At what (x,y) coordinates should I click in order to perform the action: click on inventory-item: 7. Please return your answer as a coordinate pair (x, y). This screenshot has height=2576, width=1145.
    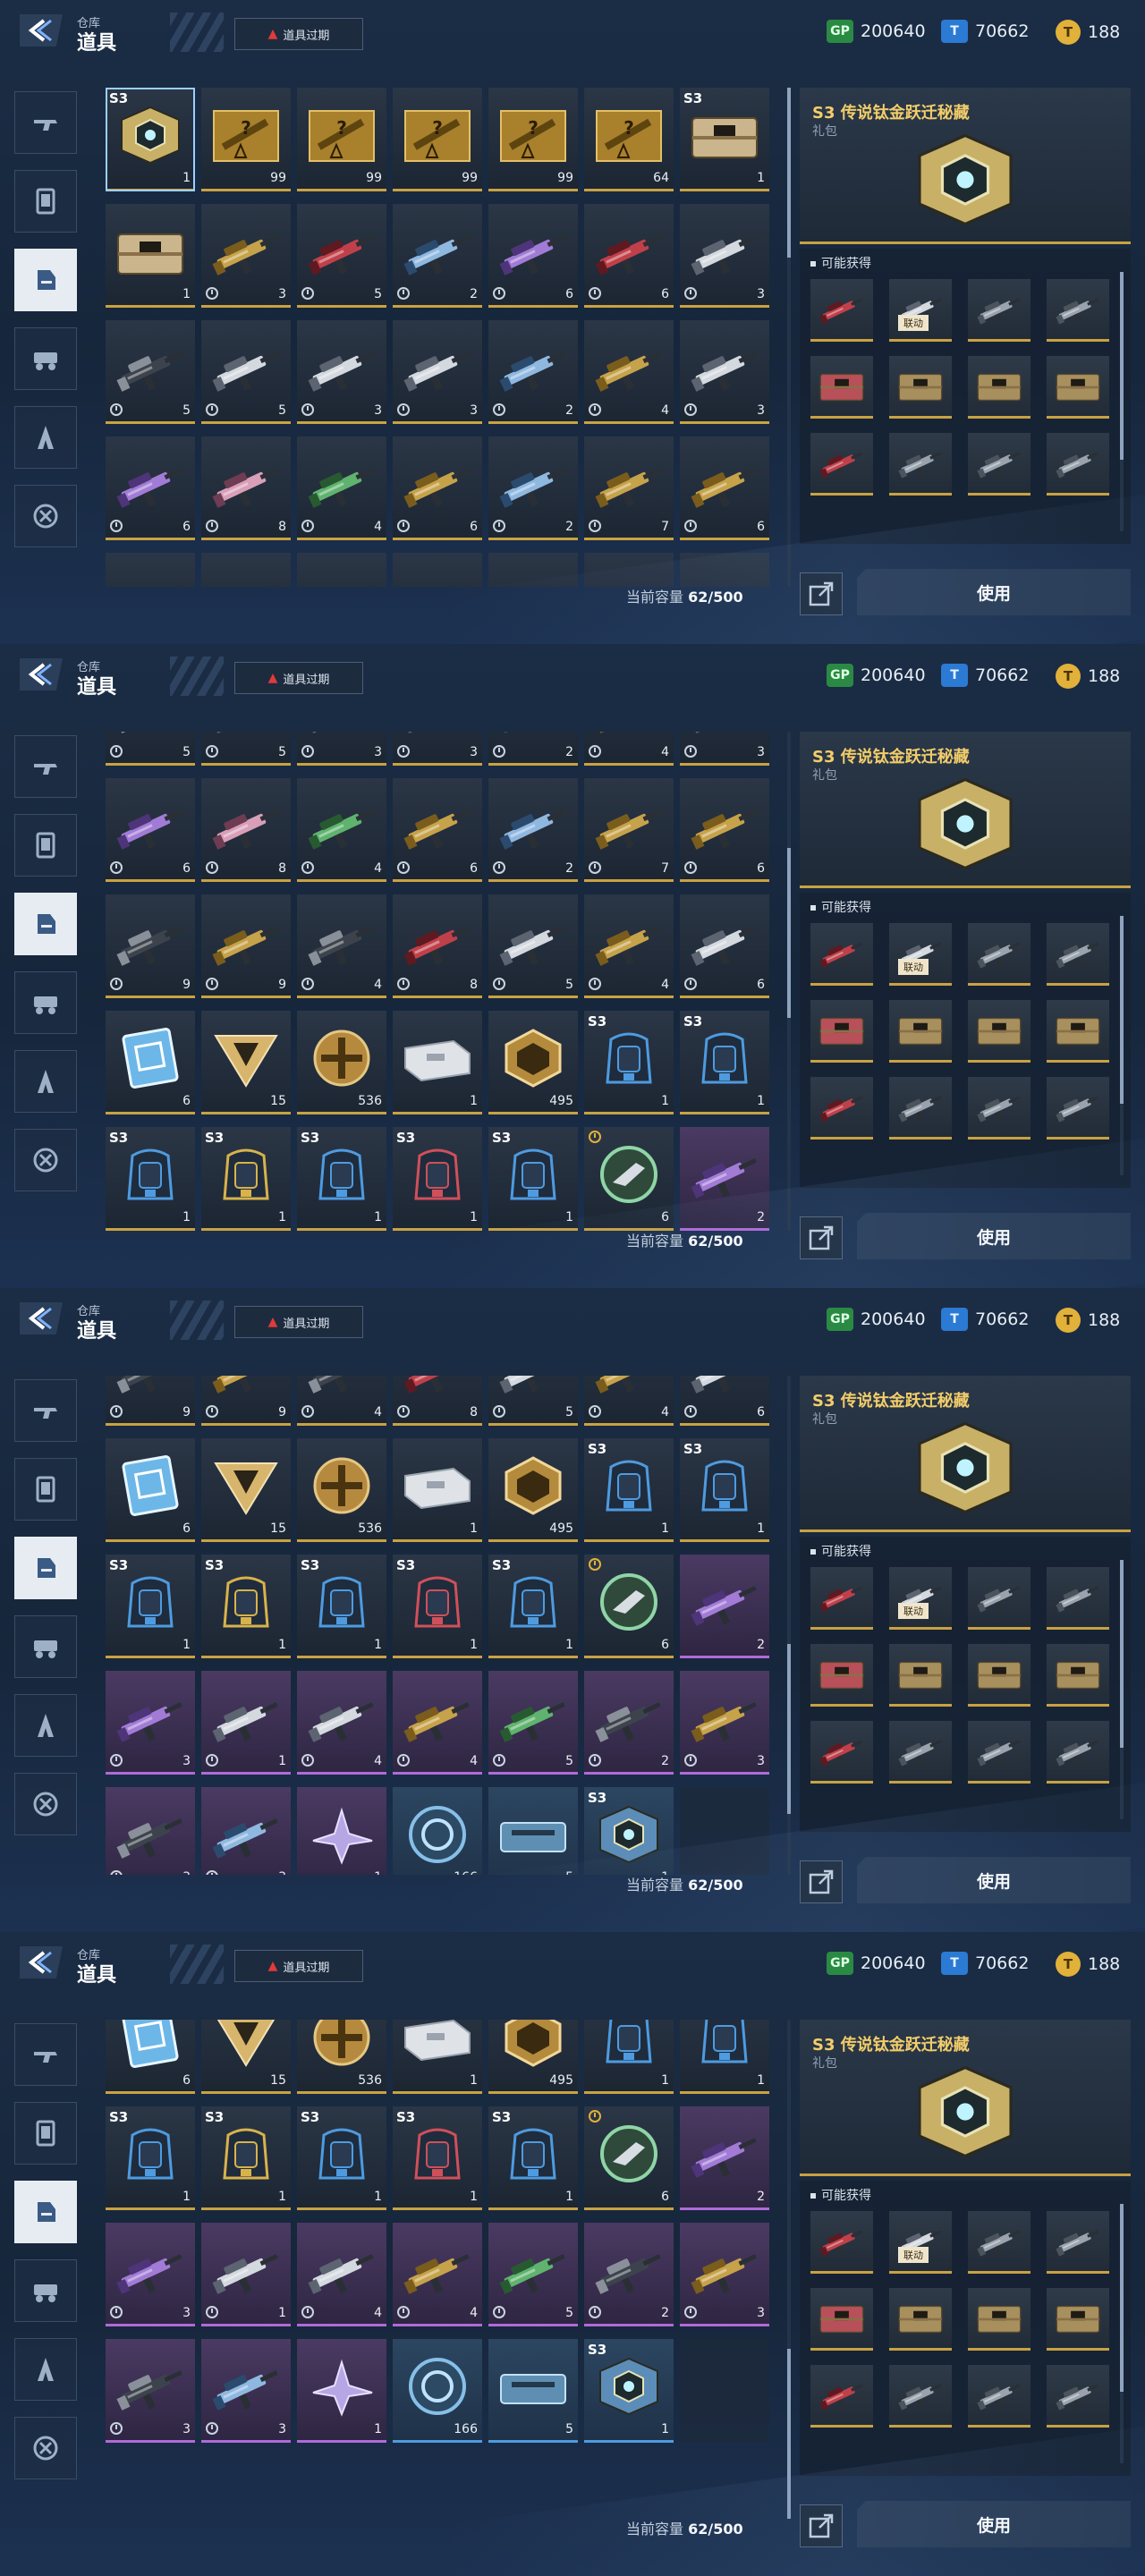
    Looking at the image, I should click on (629, 488).